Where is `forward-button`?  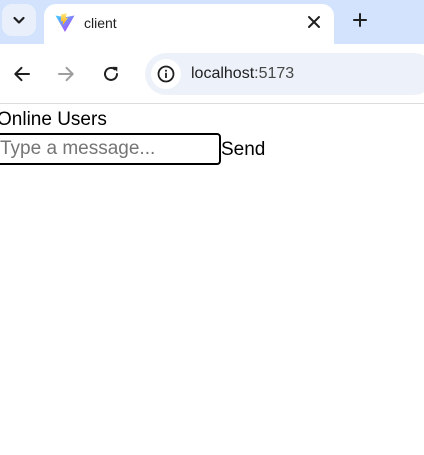
forward-button is located at coordinates (66, 74).